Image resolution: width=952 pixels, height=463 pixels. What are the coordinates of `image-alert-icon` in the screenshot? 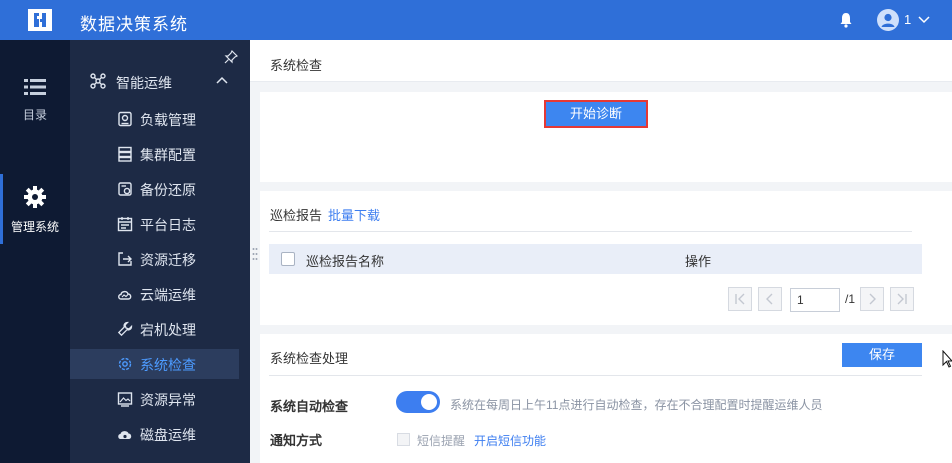 It's located at (125, 399).